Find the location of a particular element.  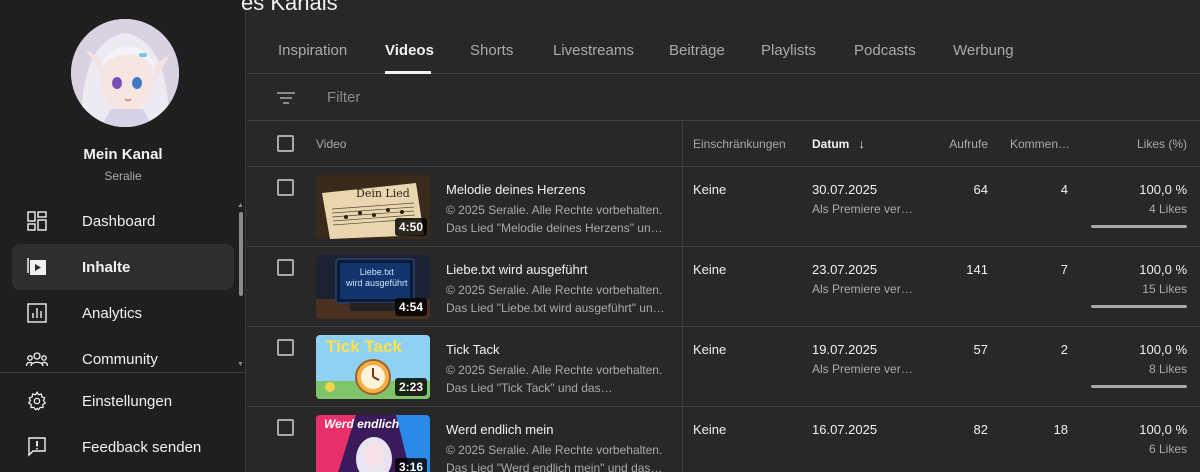

sidebar-item-label: Inhalte is located at coordinates (106, 267).